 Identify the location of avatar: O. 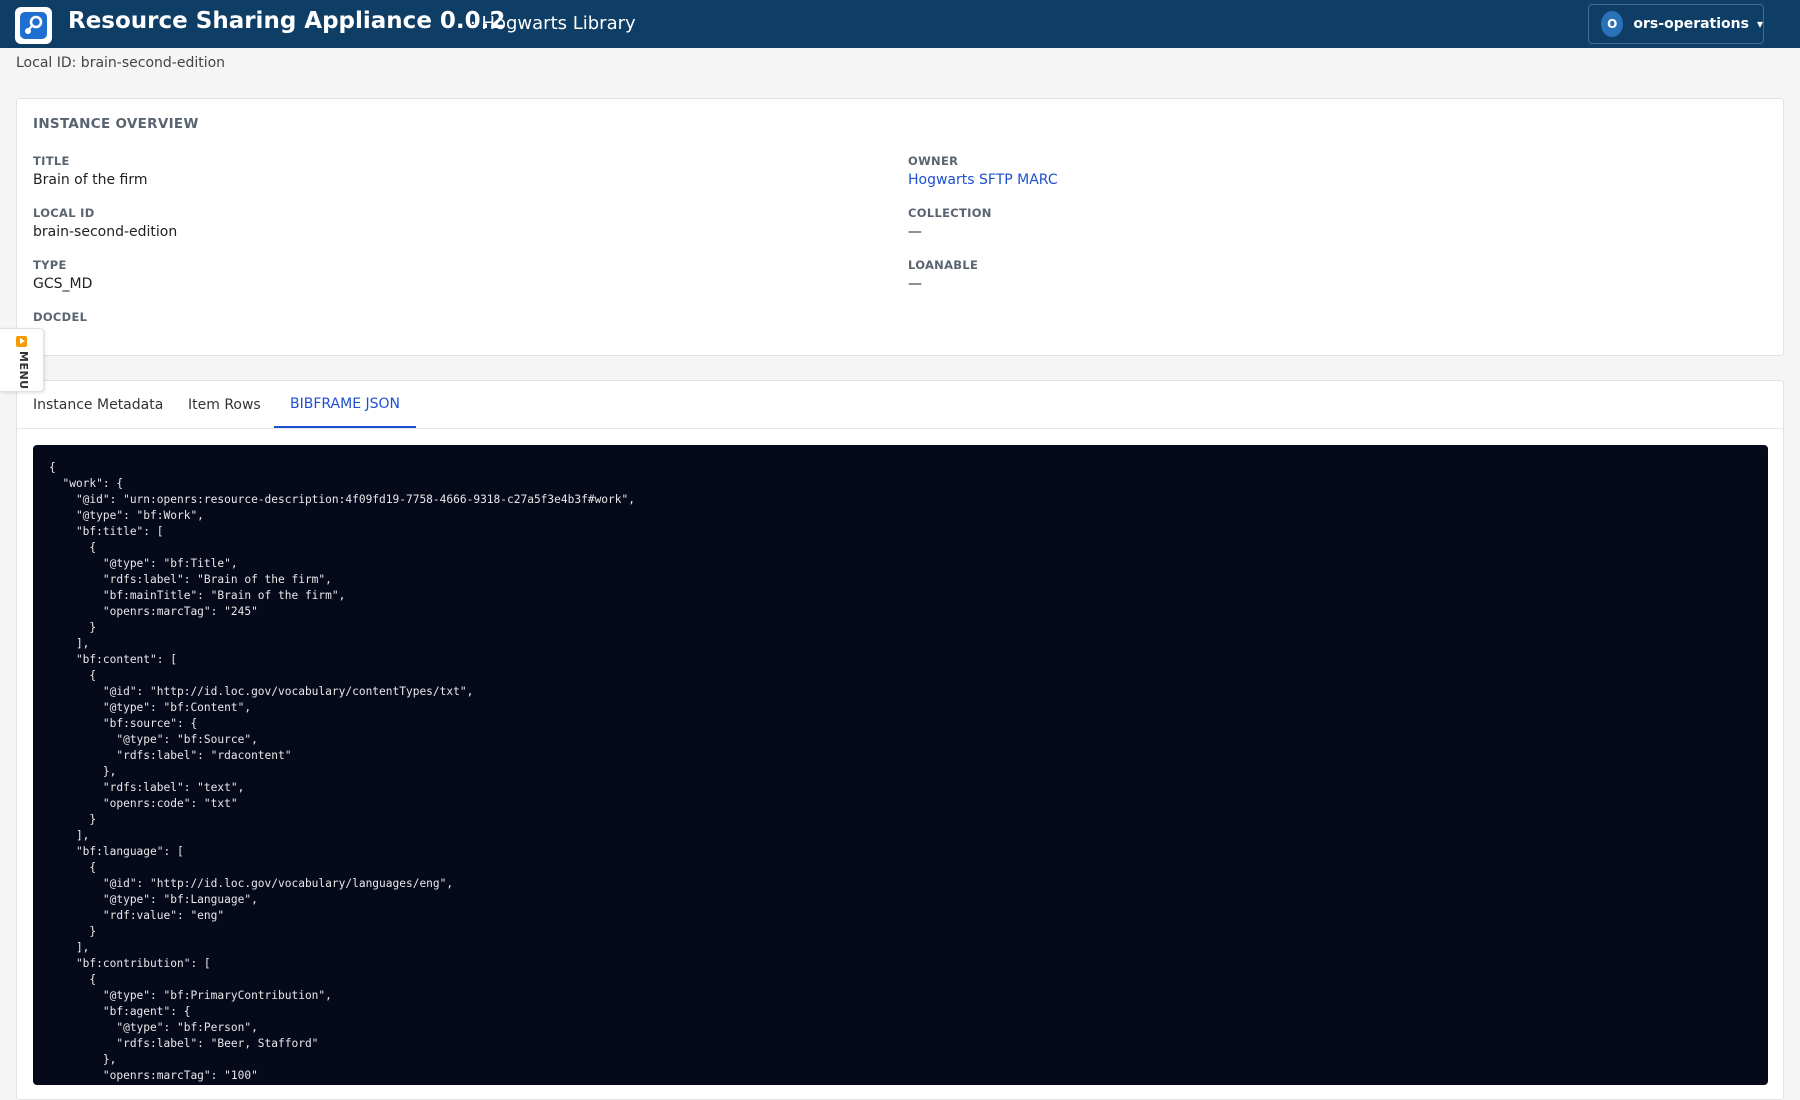
(1612, 24).